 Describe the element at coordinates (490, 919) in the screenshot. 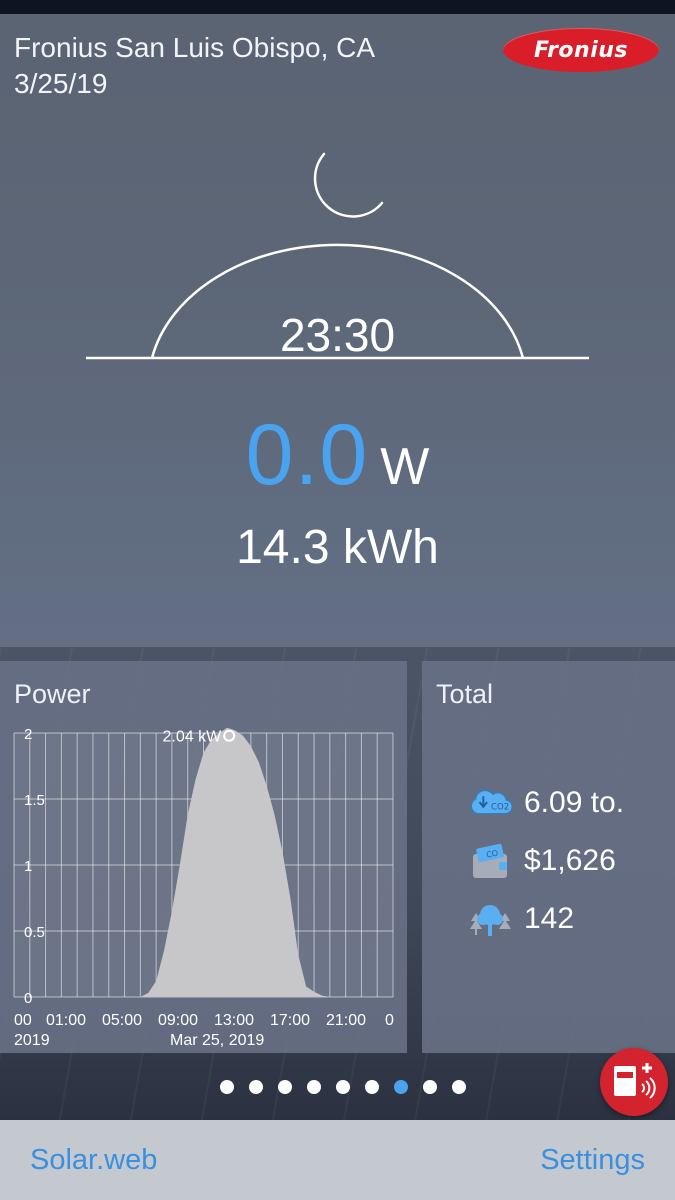

I see `tree-icon` at that location.